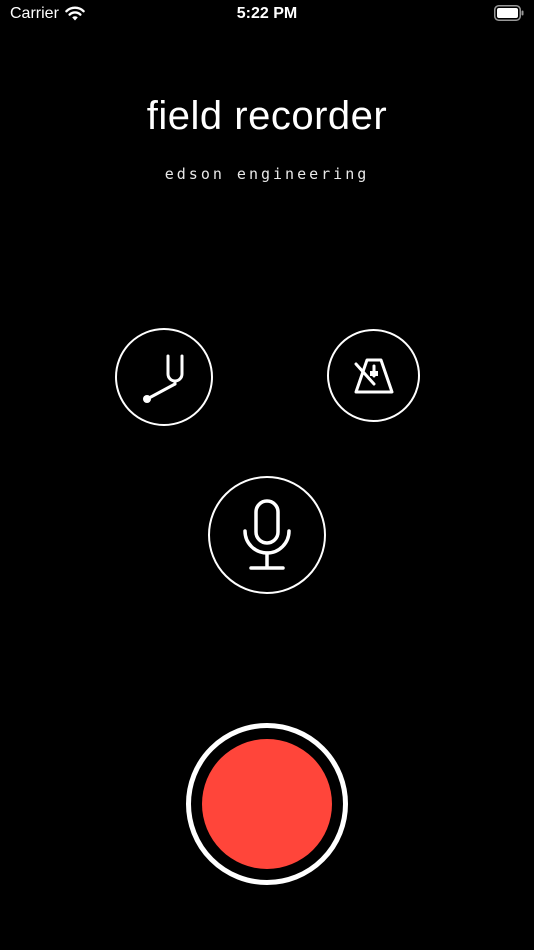  I want to click on tuner-button, so click(164, 377).